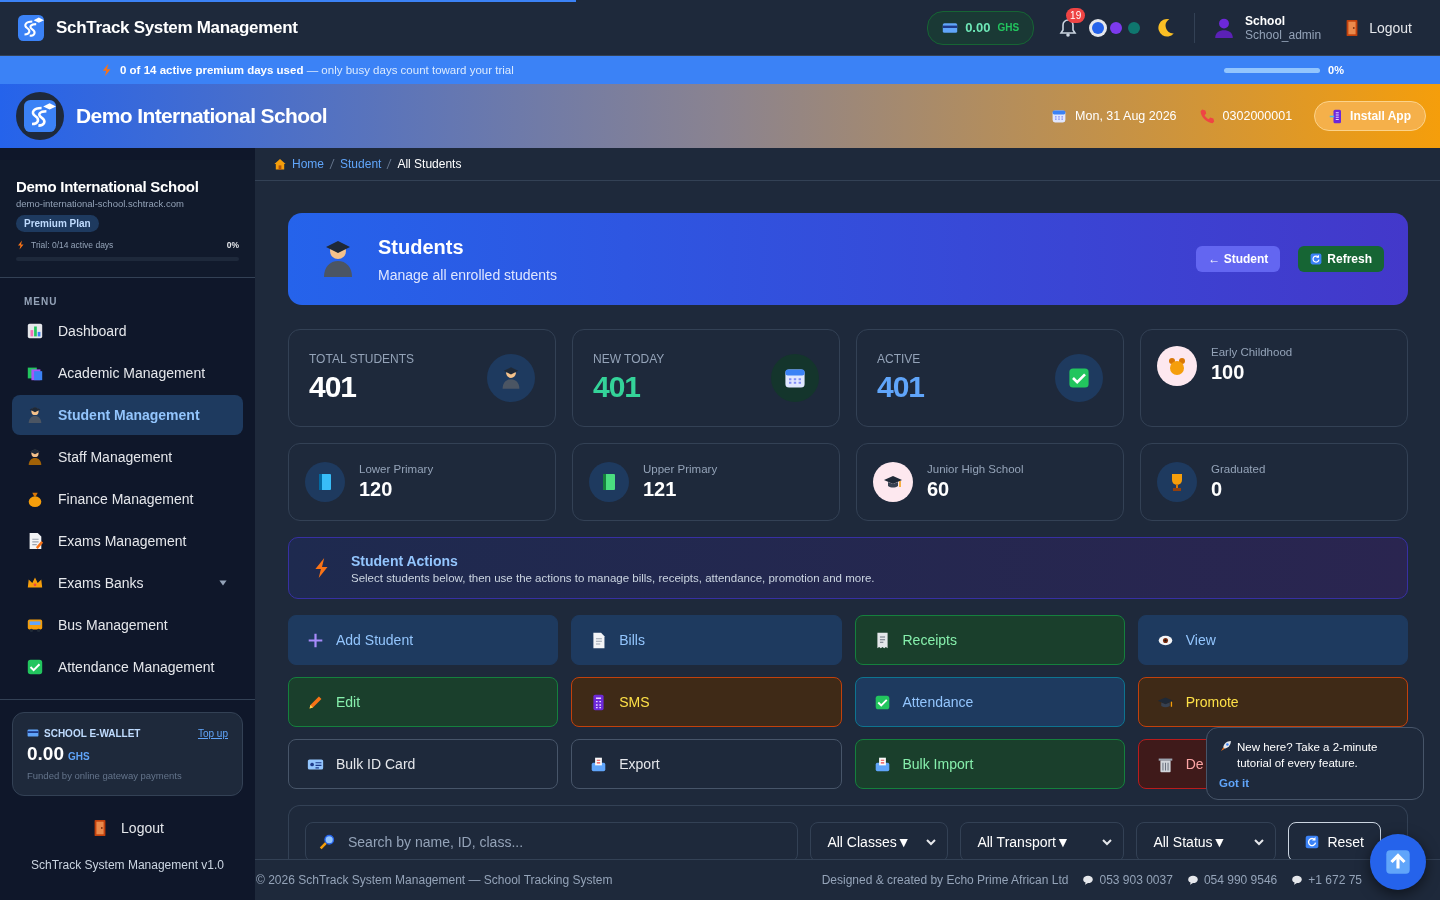 The height and width of the screenshot is (900, 1440). I want to click on wallet-balance-pill: 0.00 GHS, so click(981, 27).